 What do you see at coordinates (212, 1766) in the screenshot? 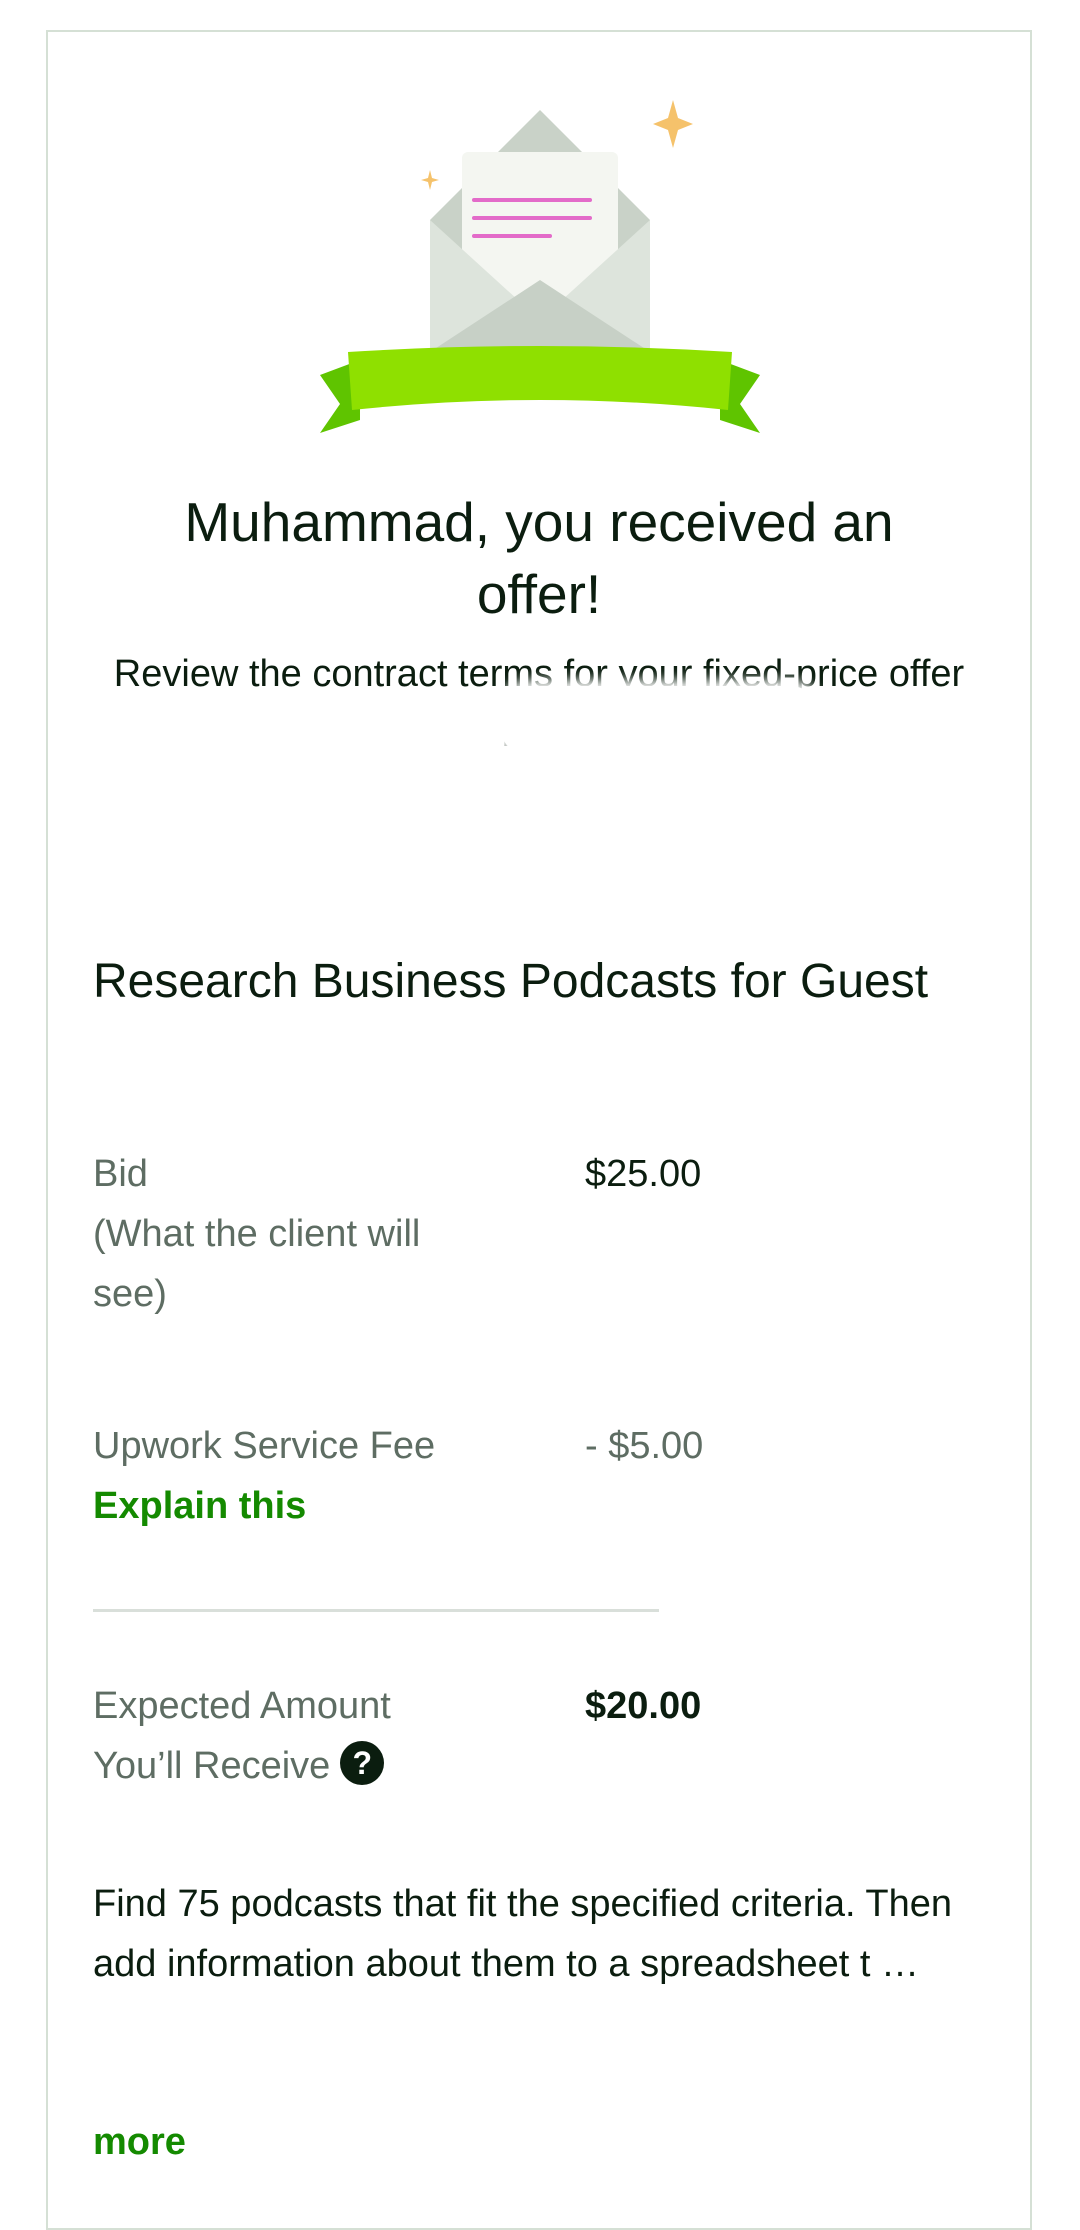
I see `expected-amount-label-text: You’ll Receive` at bounding box center [212, 1766].